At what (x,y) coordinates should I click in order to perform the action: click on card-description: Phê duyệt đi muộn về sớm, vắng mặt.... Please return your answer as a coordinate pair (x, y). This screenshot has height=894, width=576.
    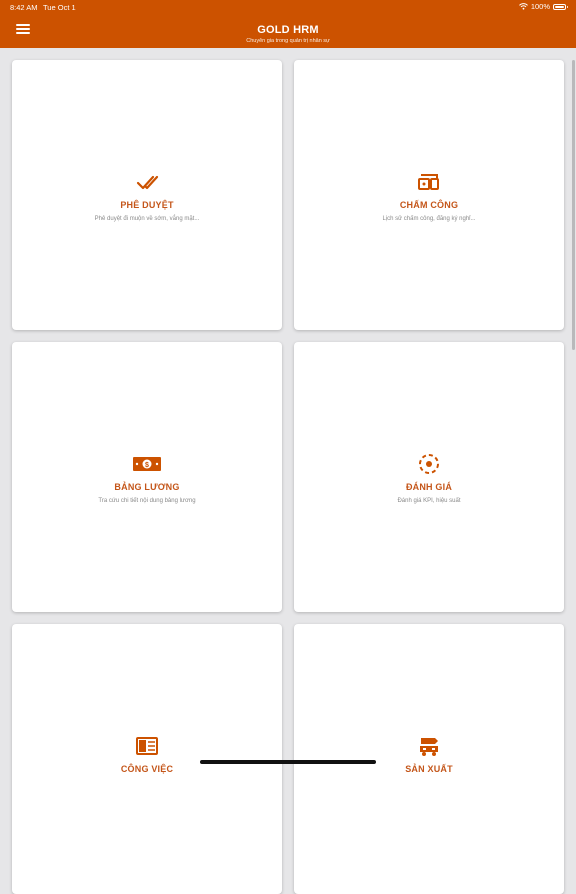
    Looking at the image, I should click on (147, 219).